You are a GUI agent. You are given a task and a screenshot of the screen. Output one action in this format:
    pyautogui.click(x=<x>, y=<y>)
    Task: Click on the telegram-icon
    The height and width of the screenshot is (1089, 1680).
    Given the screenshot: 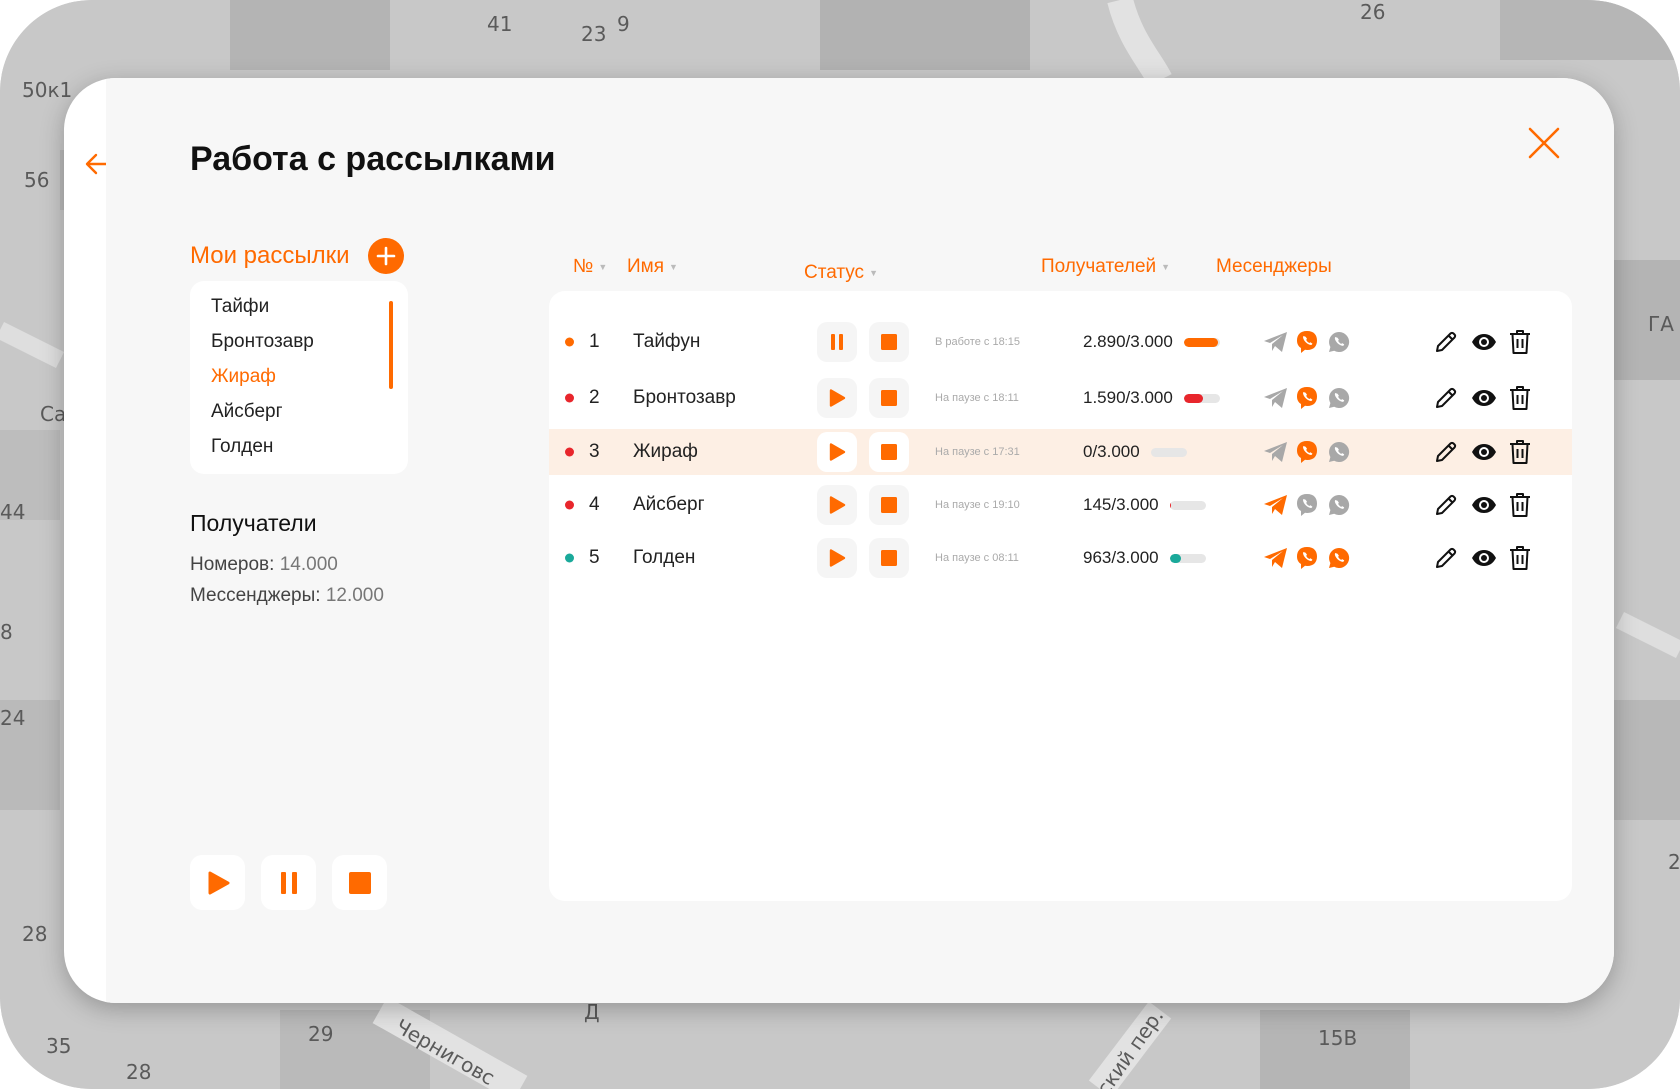 What is the action you would take?
    pyautogui.click(x=1275, y=452)
    